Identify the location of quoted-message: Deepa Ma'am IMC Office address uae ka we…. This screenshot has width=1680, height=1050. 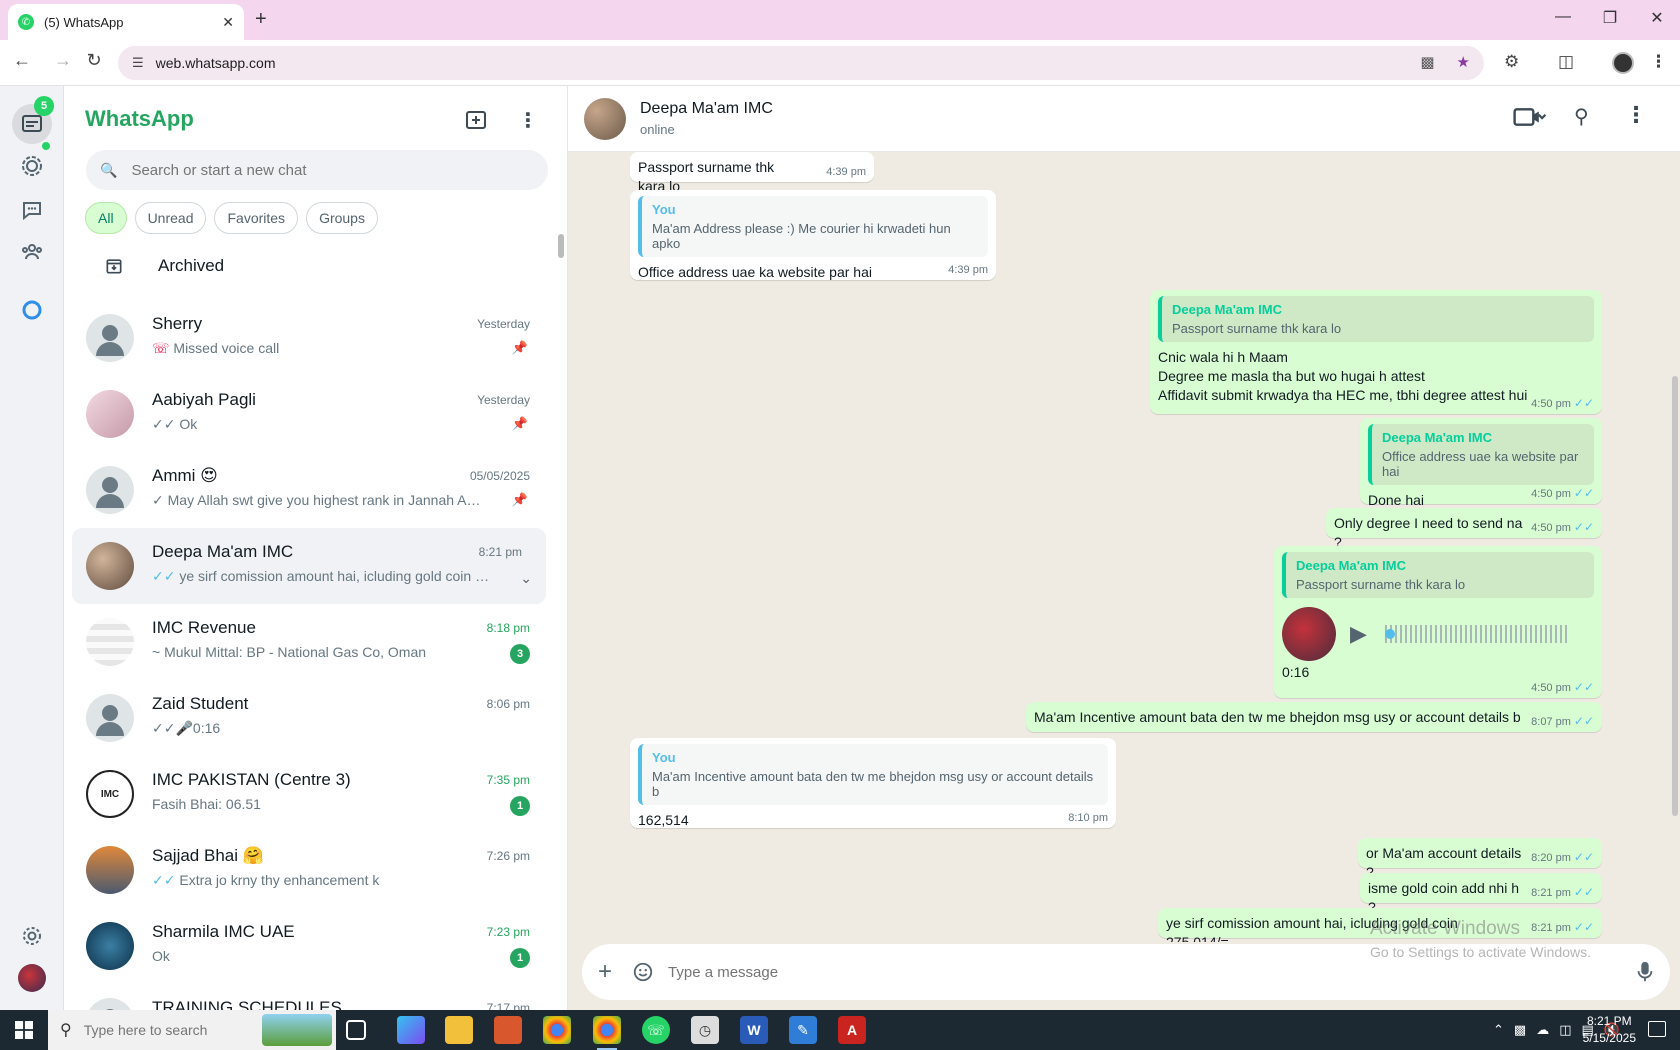
(1481, 454).